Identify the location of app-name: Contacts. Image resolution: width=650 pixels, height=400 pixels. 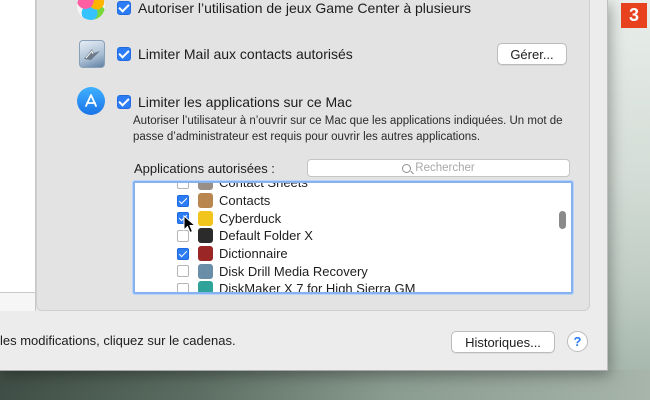
(245, 201).